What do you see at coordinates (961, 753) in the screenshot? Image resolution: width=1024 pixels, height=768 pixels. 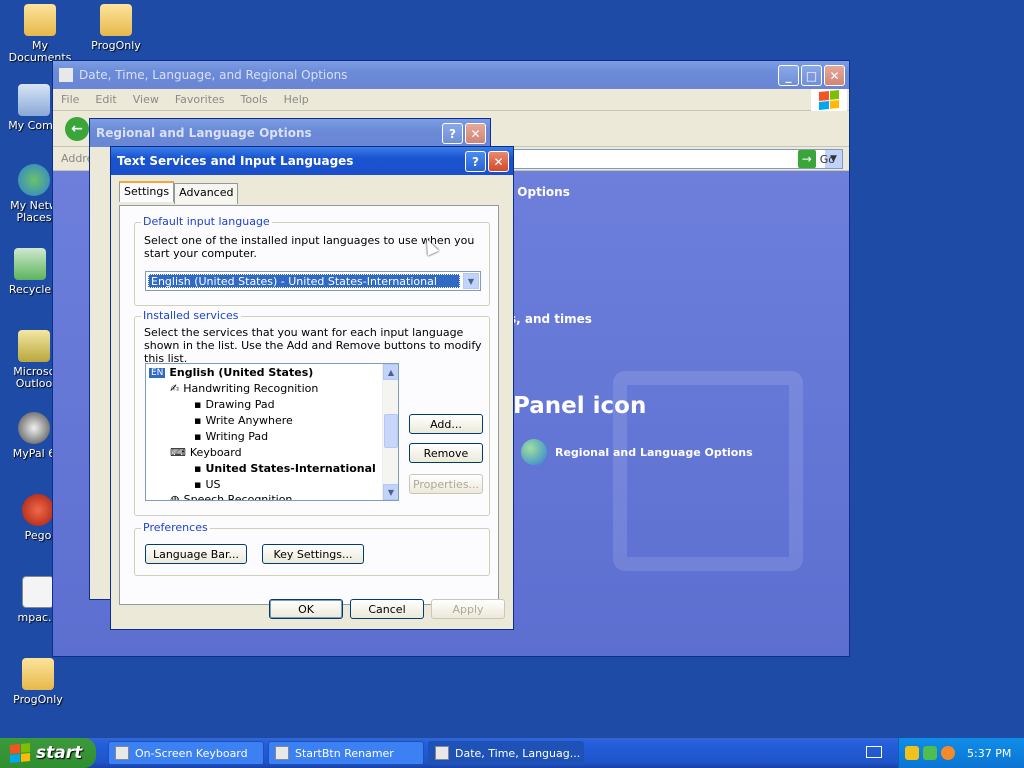 I see `system-tray: 5:37 PM` at bounding box center [961, 753].